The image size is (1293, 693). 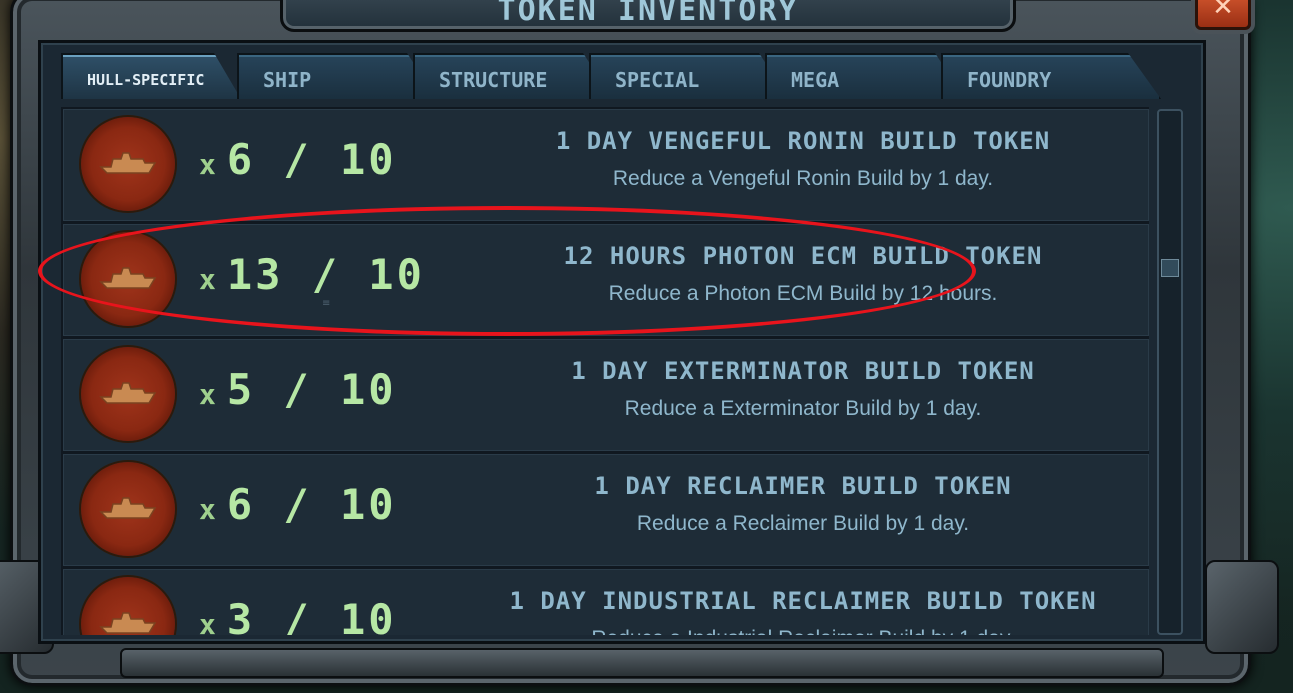 I want to click on tab-label: SHIP, so click(x=287, y=80).